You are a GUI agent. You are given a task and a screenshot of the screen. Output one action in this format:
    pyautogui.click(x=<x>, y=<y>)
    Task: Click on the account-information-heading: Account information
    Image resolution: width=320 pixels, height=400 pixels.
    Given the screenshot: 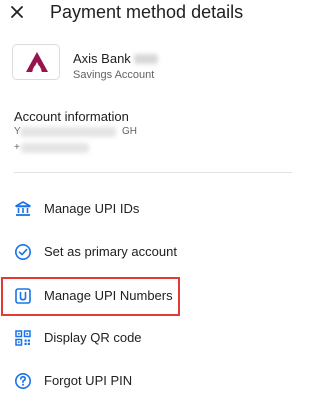 What is the action you would take?
    pyautogui.click(x=71, y=116)
    